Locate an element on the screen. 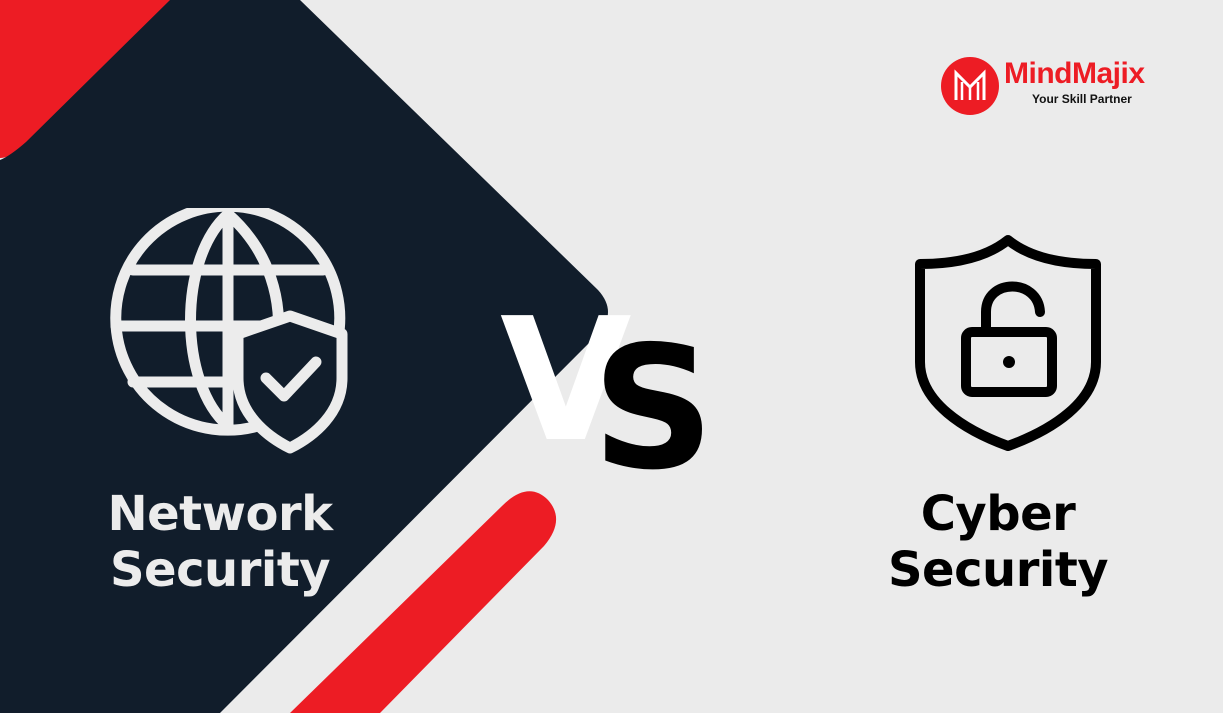 This screenshot has width=1223, height=713. globe-shield-check-icon is located at coordinates (229, 331).